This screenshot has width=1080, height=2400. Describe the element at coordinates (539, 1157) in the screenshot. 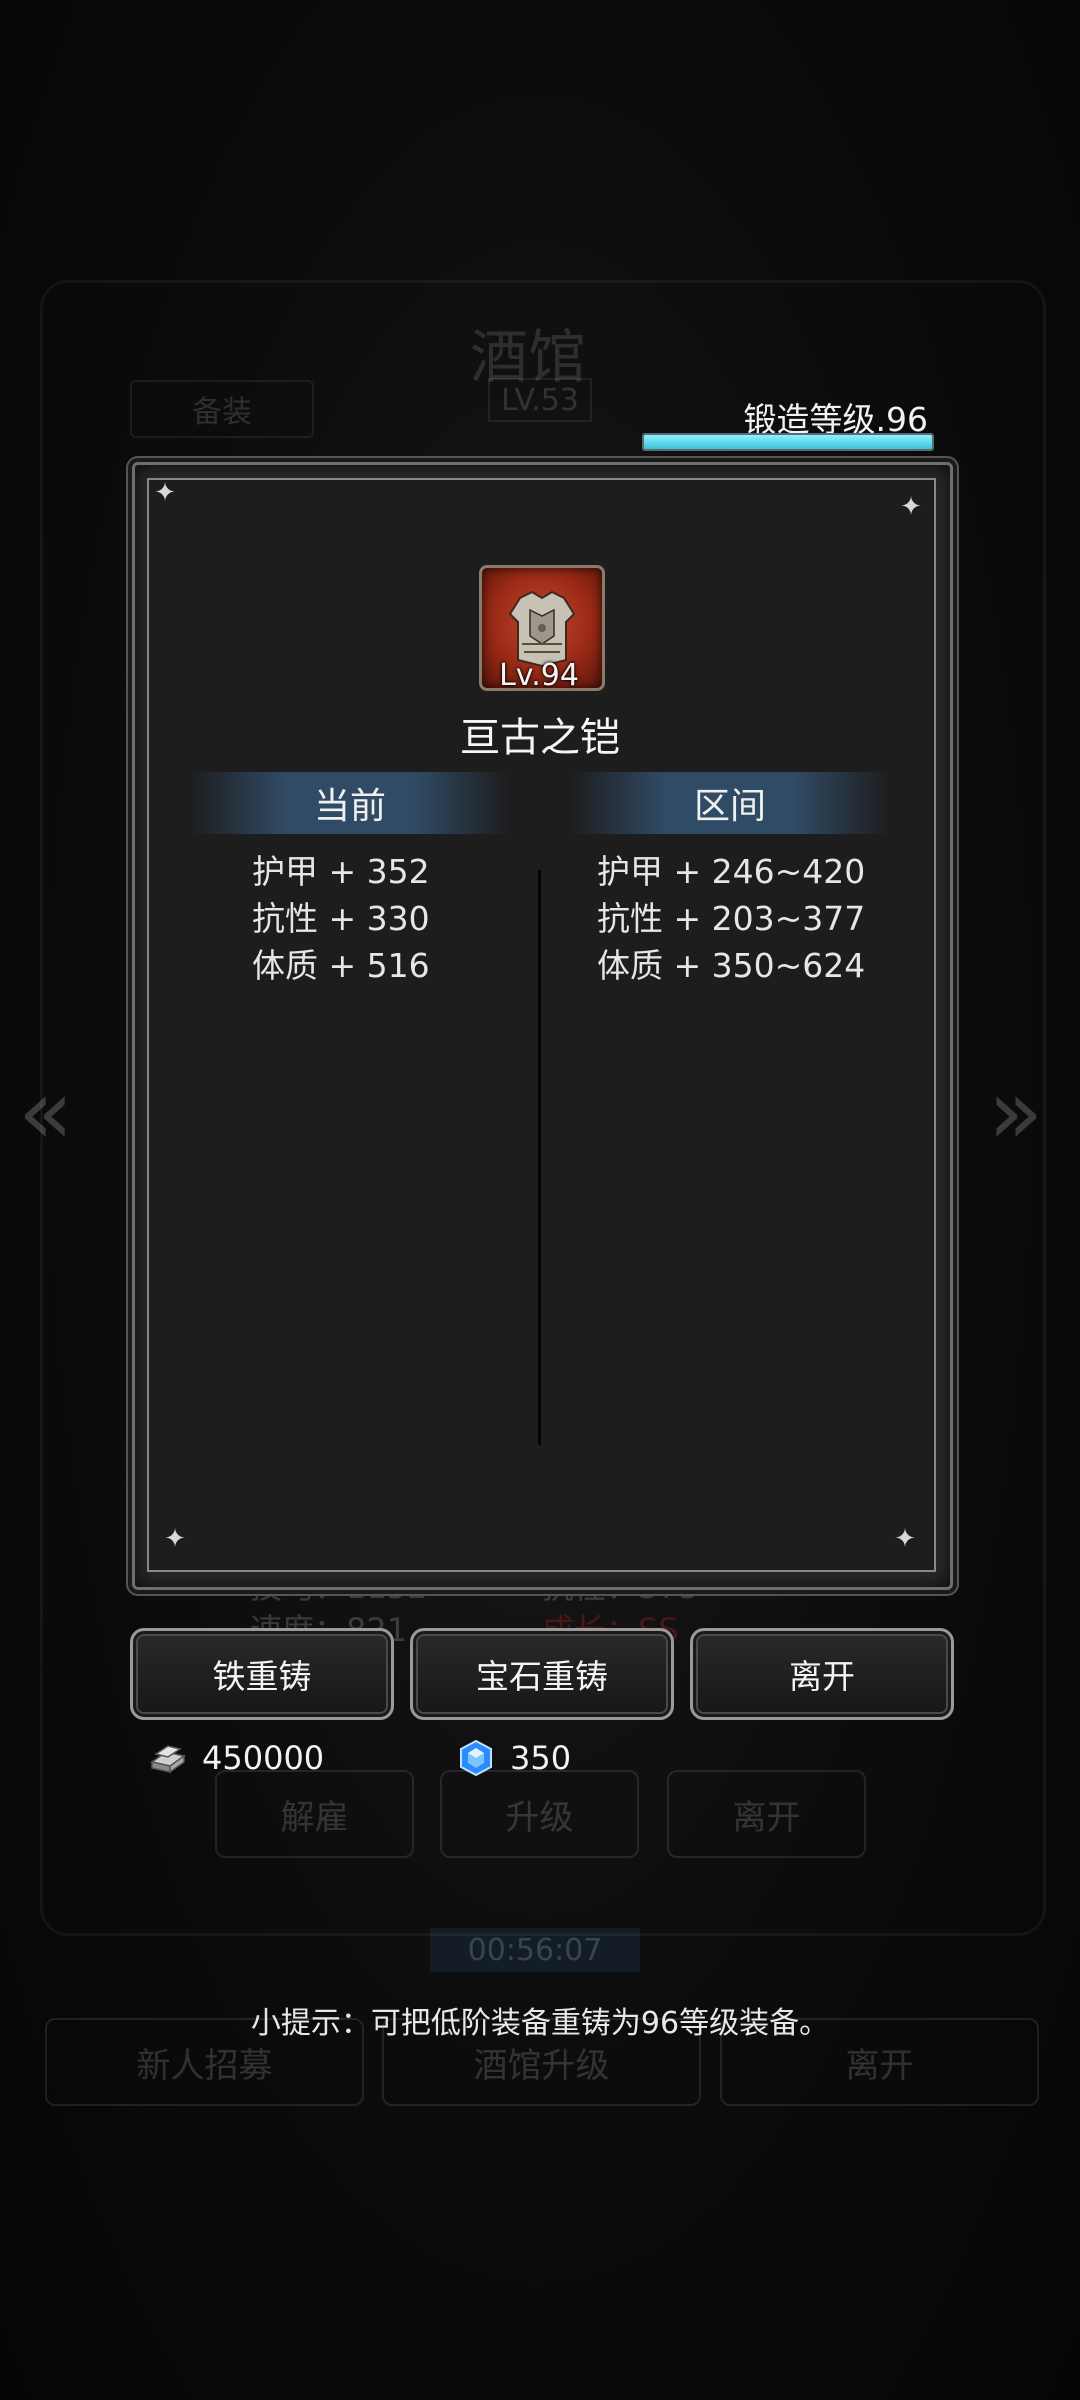

I see `column-divider` at that location.